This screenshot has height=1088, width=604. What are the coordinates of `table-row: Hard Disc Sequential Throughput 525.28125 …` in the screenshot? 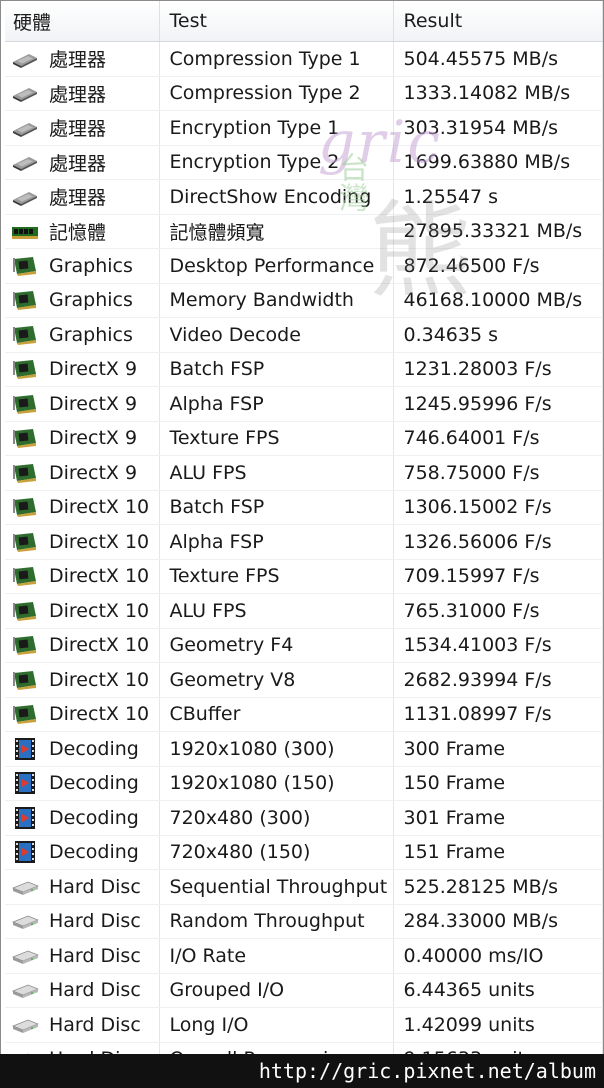 It's located at (304, 887).